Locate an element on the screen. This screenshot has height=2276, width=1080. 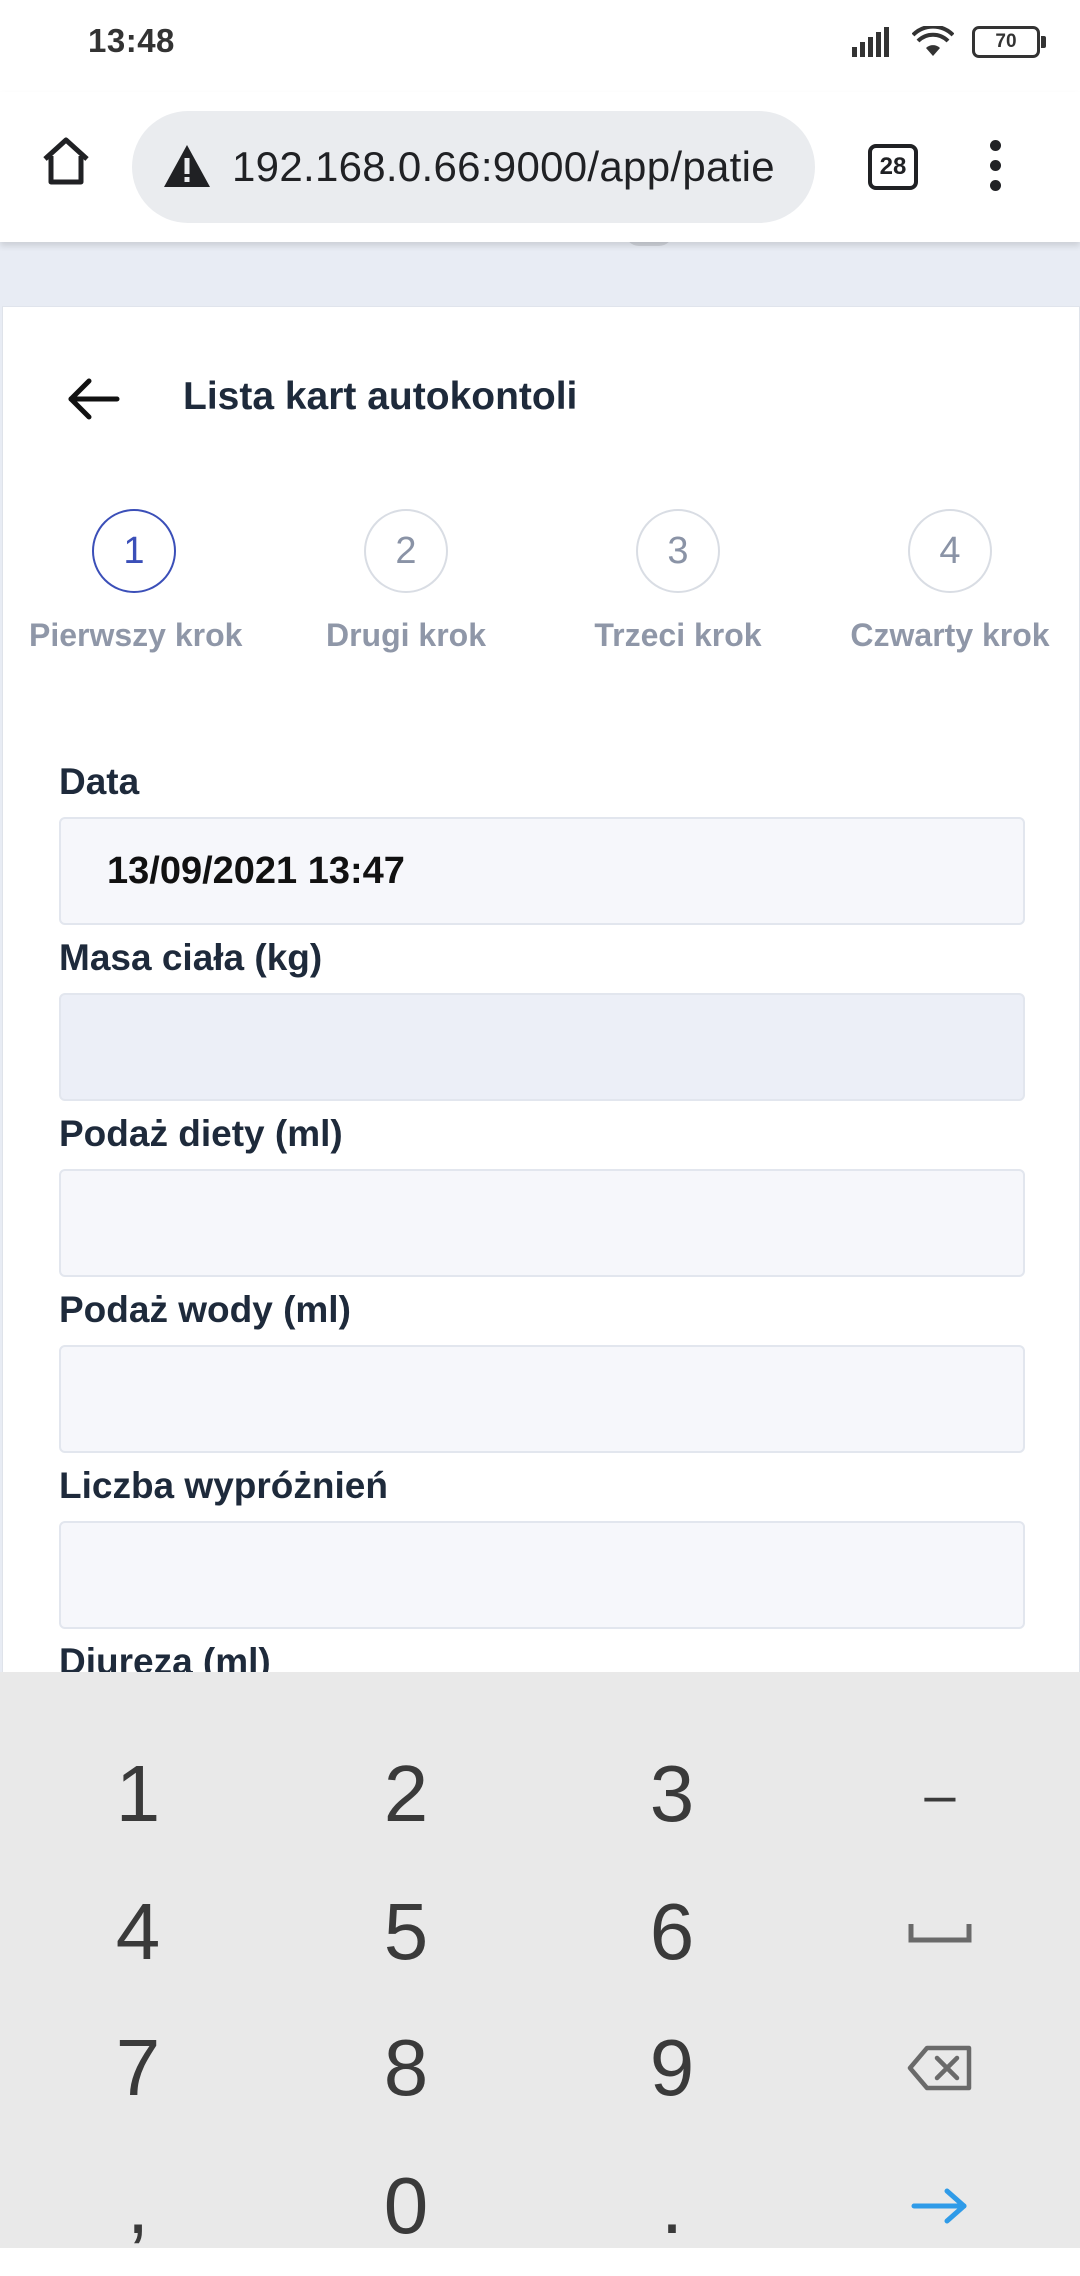
key-3: 3 is located at coordinates (672, 1794).